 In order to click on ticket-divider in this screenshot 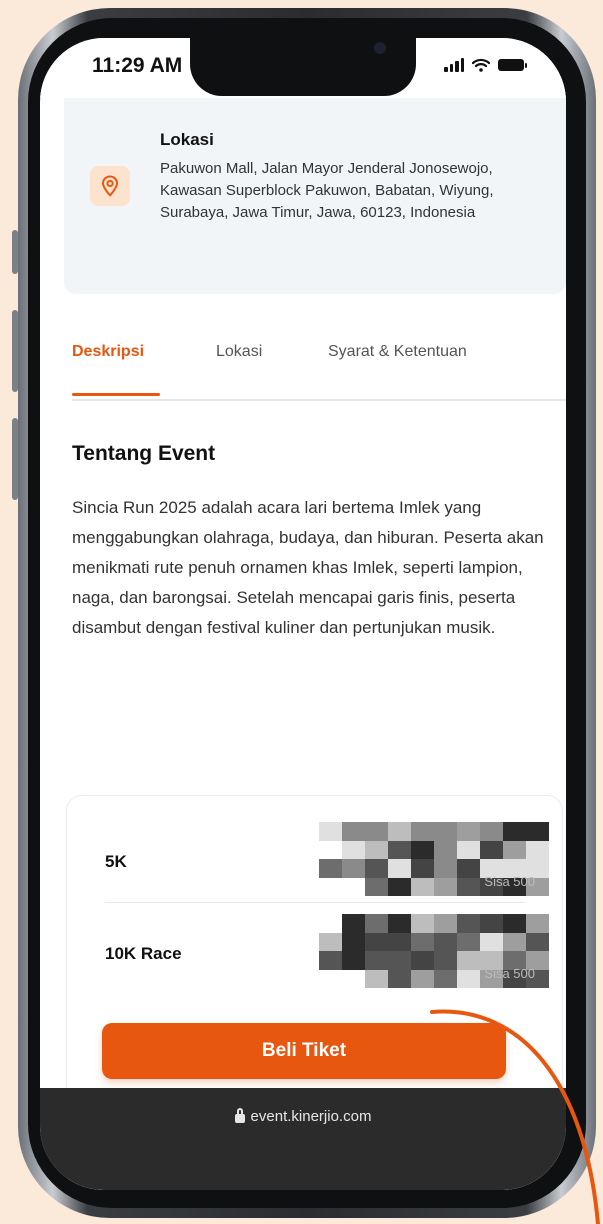, I will do `click(315, 902)`.